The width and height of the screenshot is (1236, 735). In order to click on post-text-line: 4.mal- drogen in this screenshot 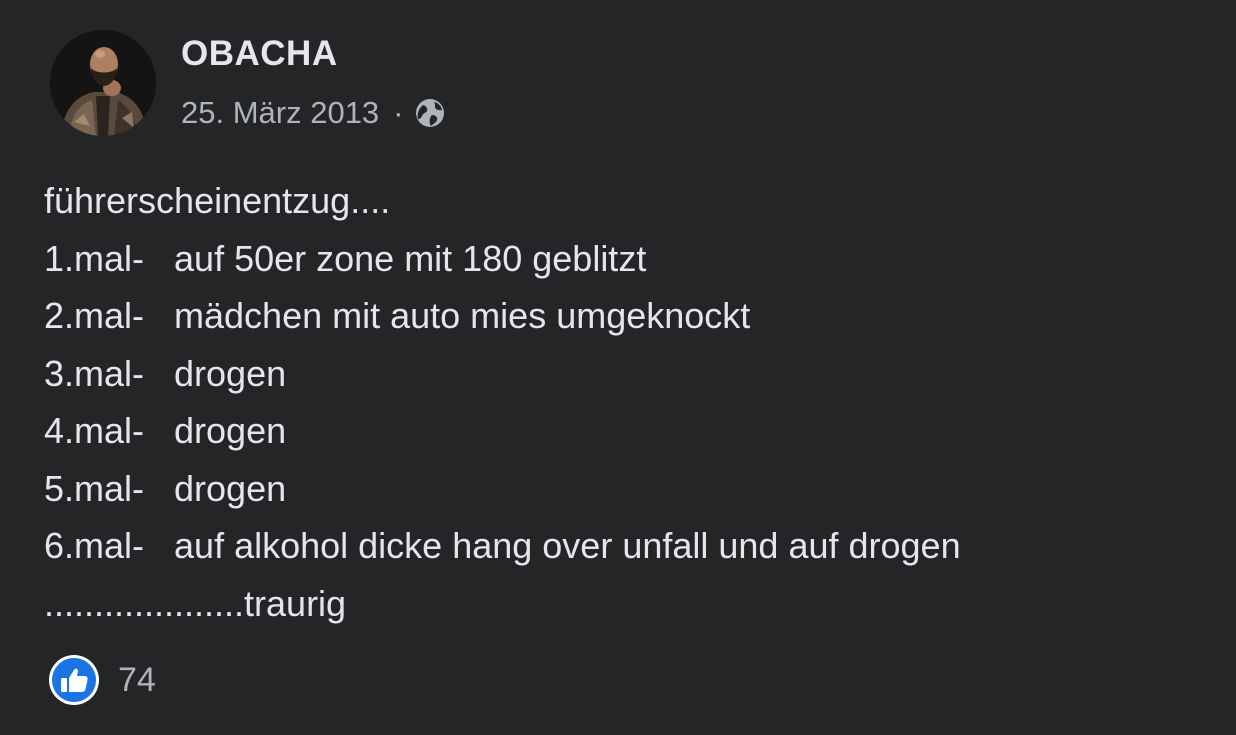, I will do `click(165, 430)`.